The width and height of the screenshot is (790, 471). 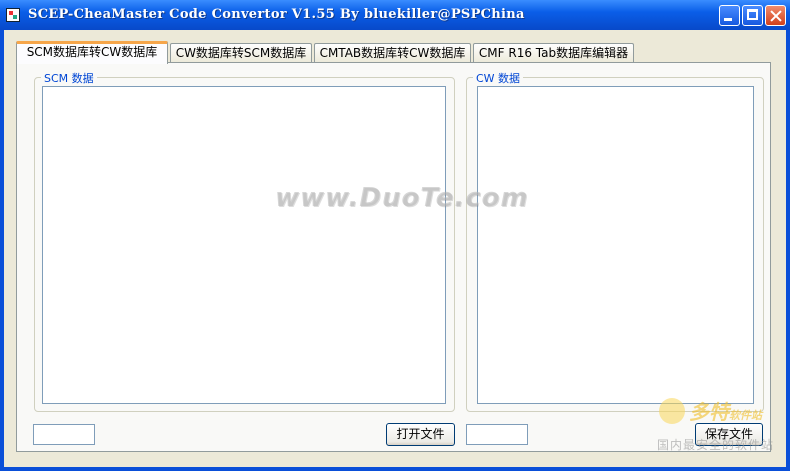 What do you see at coordinates (729, 15) in the screenshot?
I see `minimize-icon` at bounding box center [729, 15].